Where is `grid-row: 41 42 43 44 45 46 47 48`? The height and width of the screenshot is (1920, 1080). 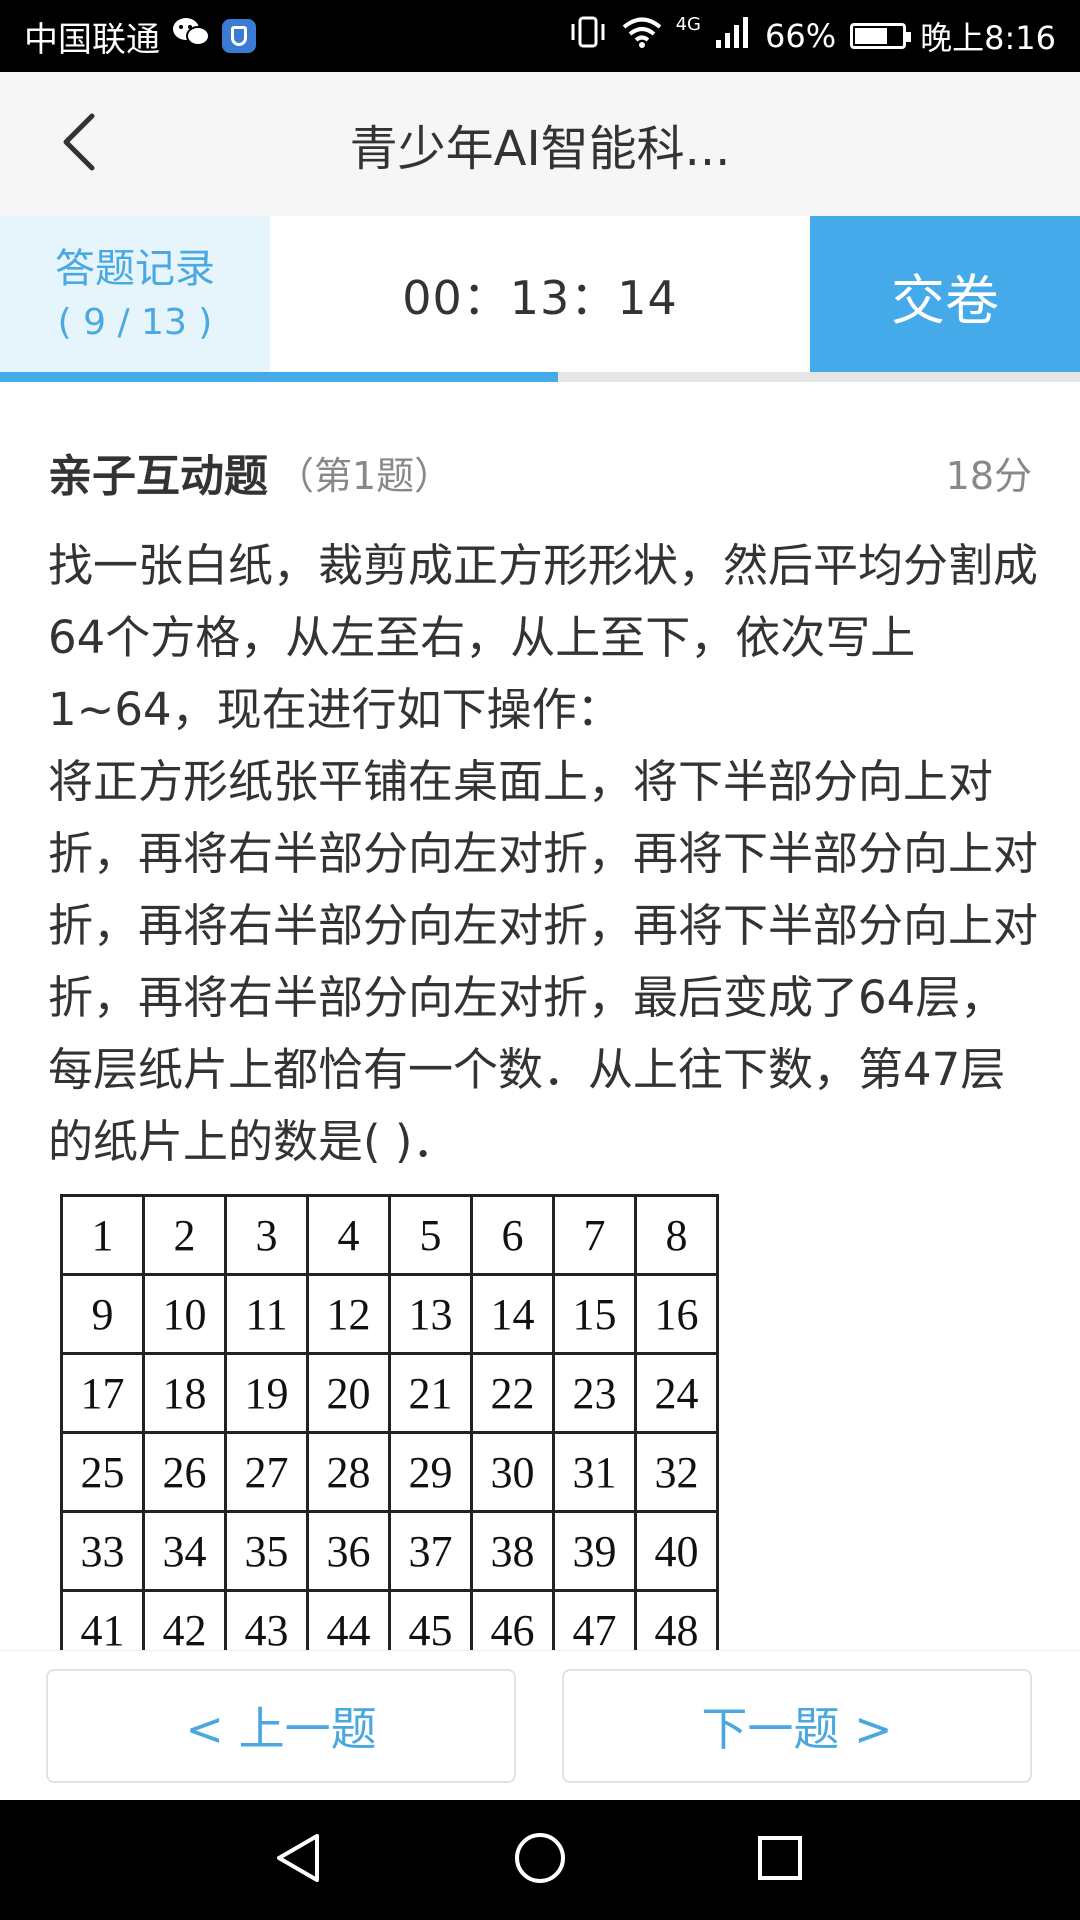
grid-row: 41 42 43 44 45 46 47 48 is located at coordinates (389, 1619).